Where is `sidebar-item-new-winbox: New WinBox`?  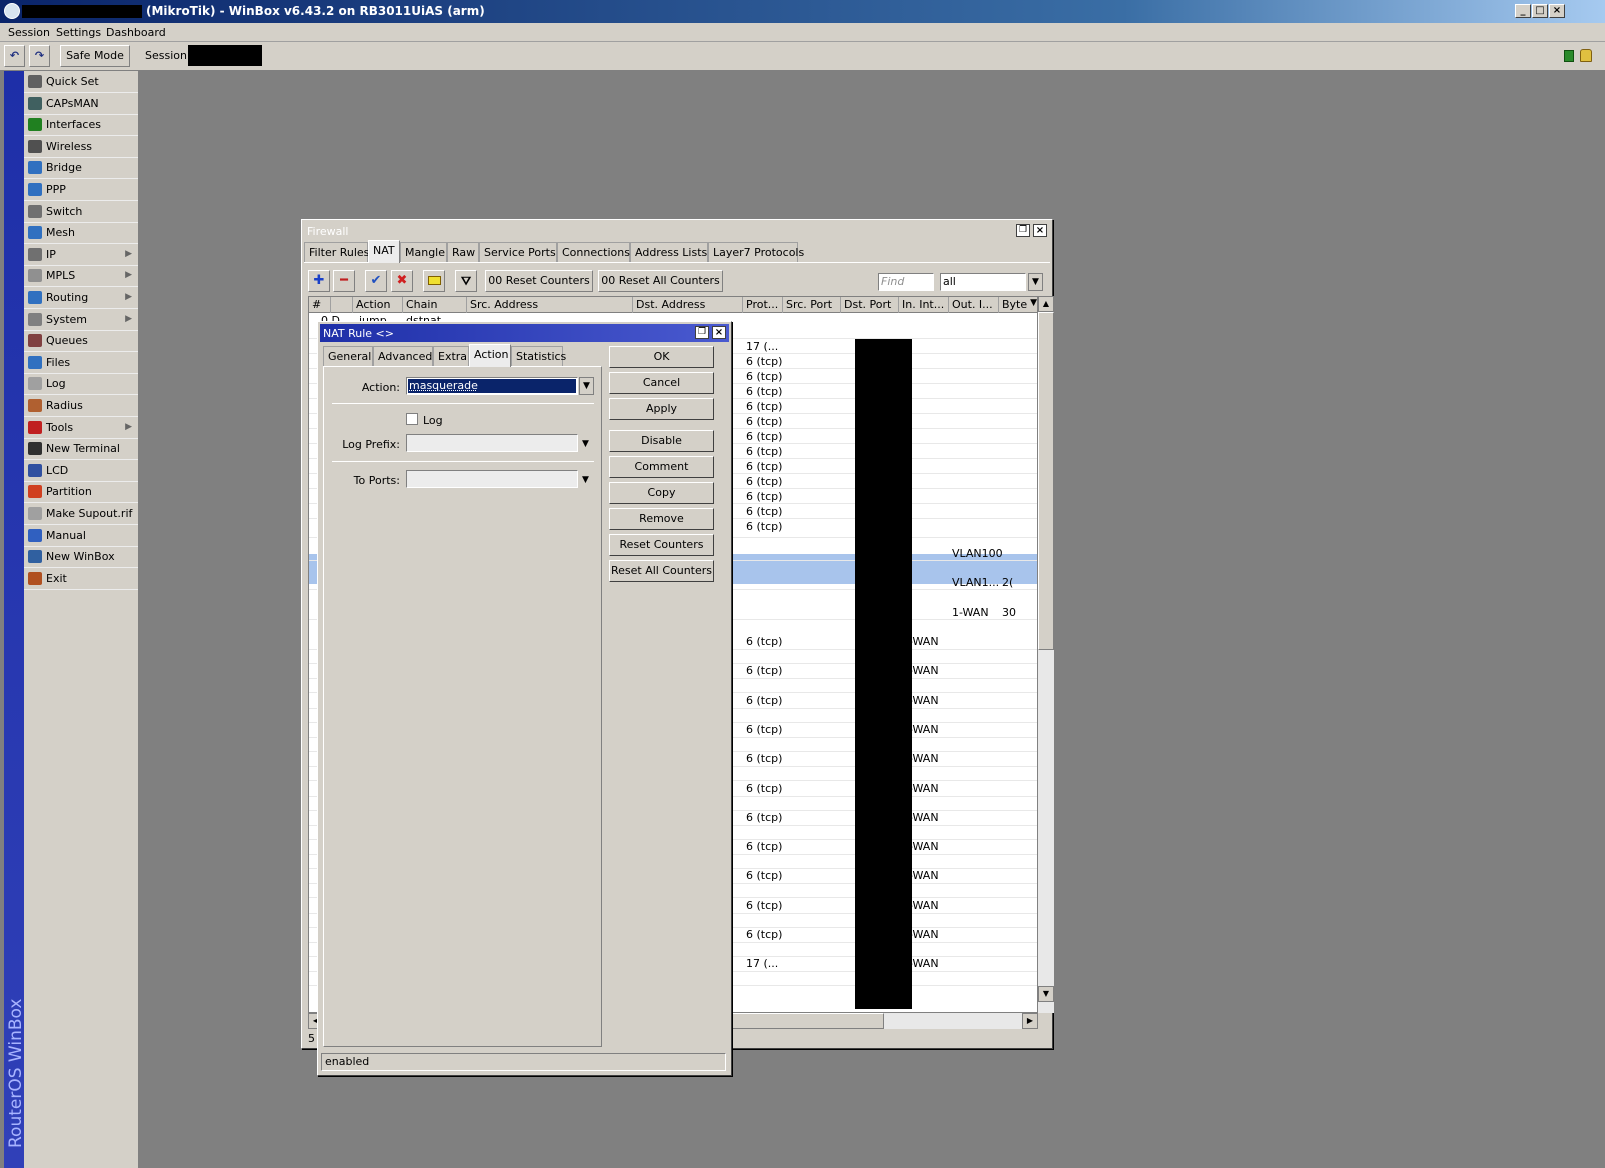 sidebar-item-new-winbox: New WinBox is located at coordinates (81, 557).